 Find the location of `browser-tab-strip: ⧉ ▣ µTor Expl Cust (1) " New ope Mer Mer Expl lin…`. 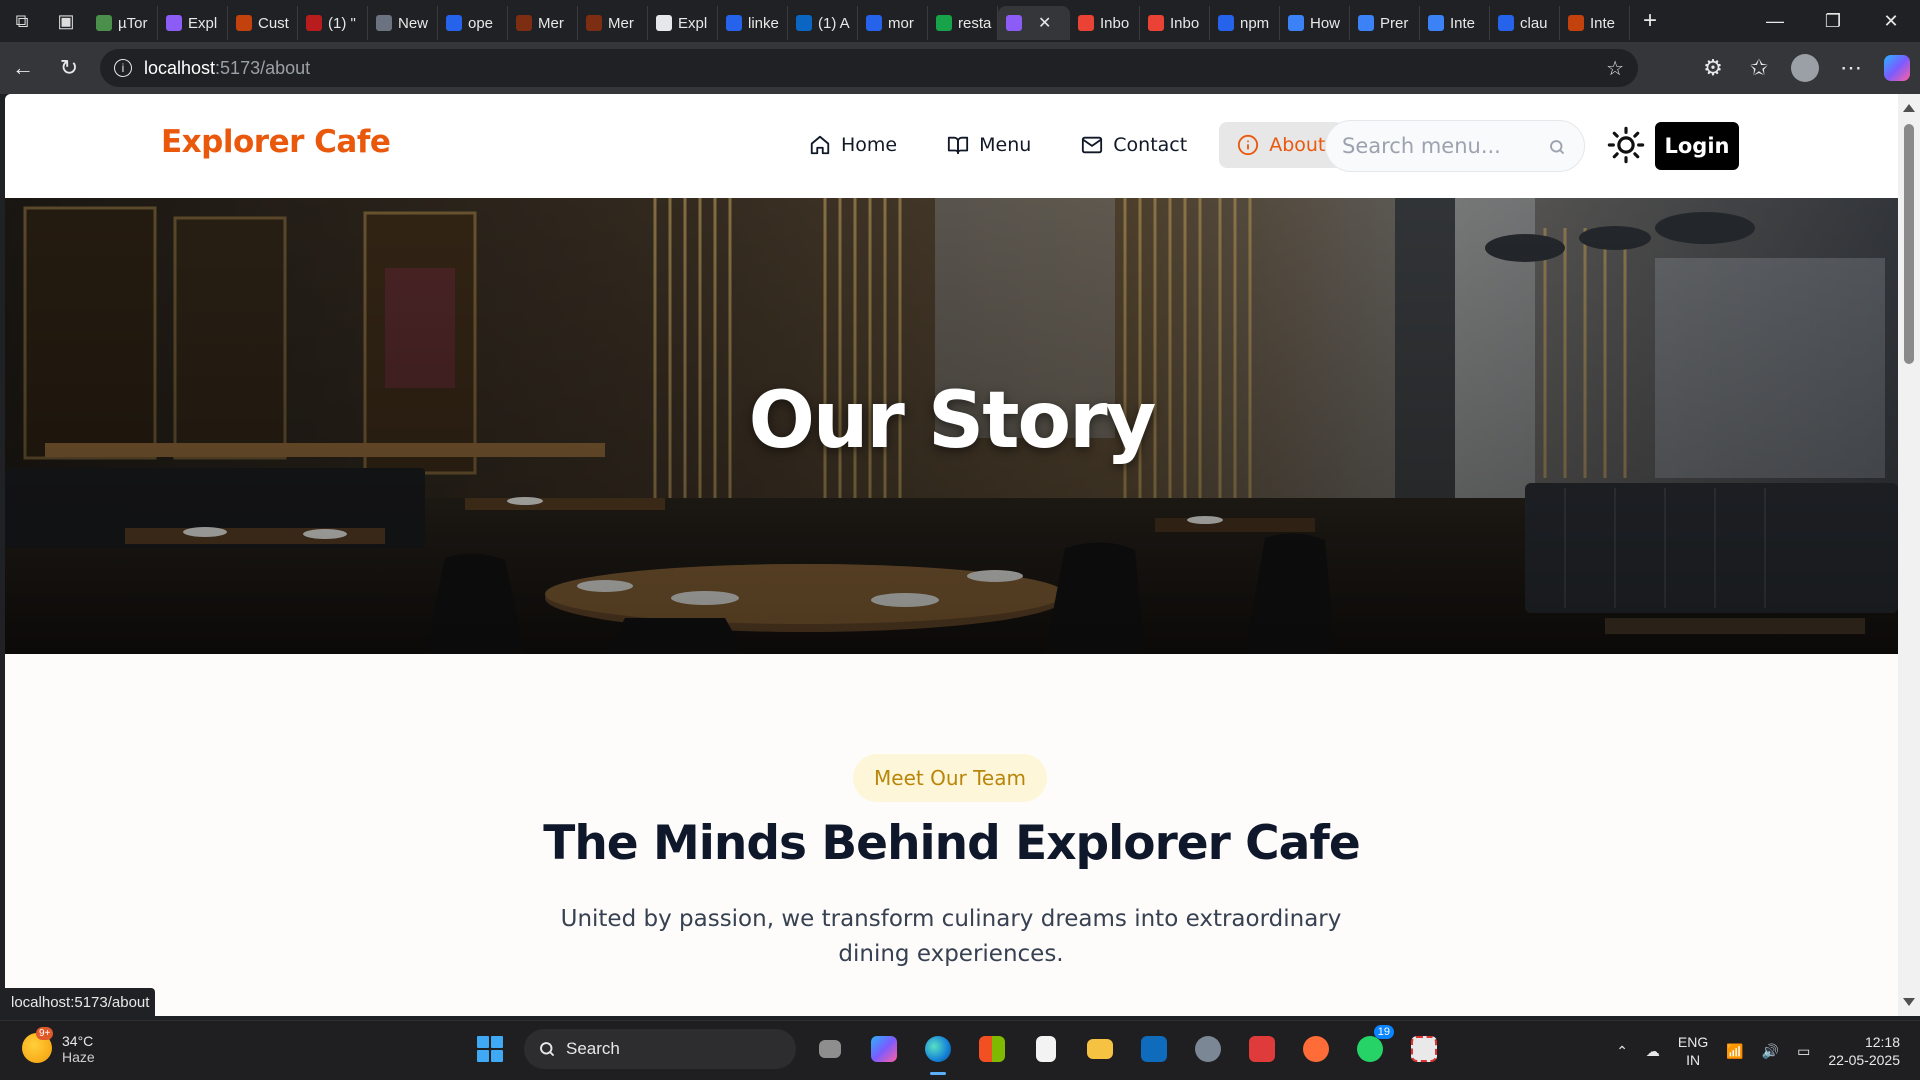

browser-tab-strip: ⧉ ▣ µTor Expl Cust (1) " New ope Mer Mer Expl lin… is located at coordinates (960, 21).